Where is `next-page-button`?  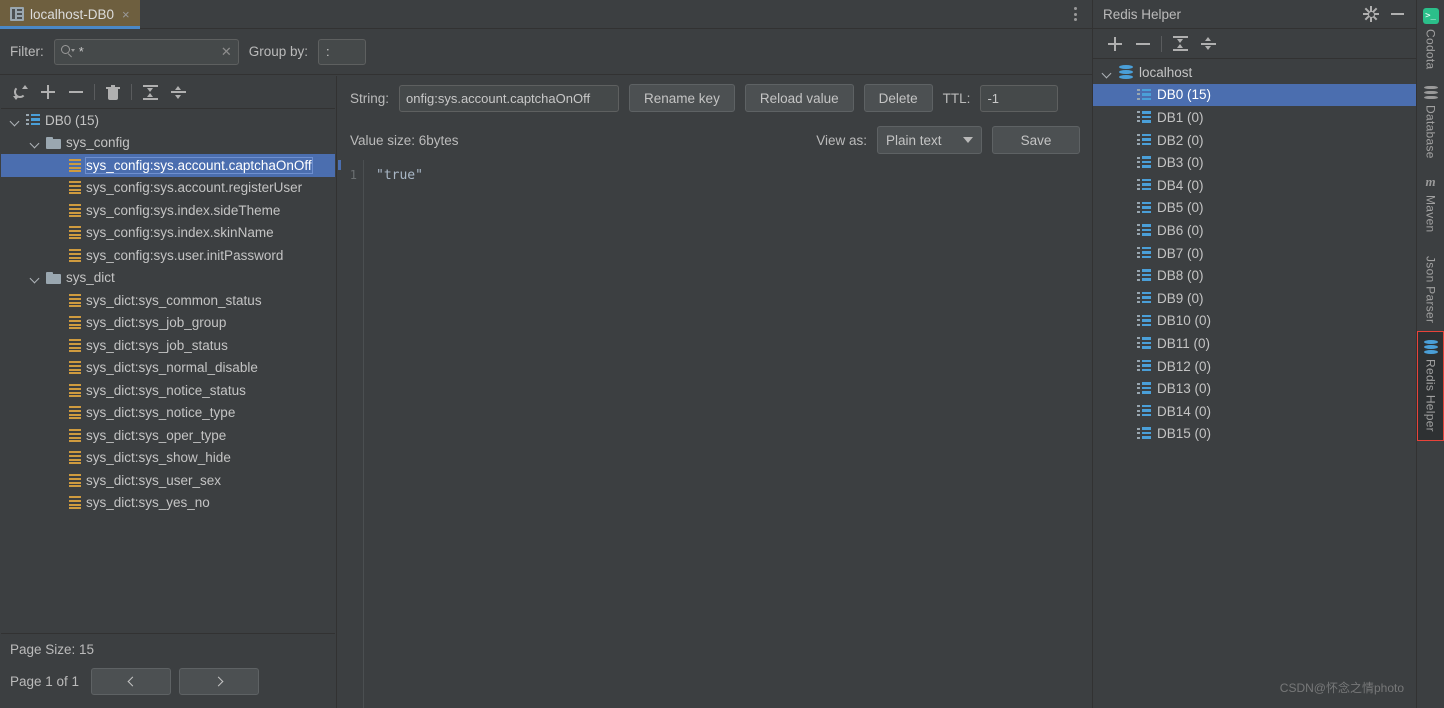
next-page-button is located at coordinates (219, 681).